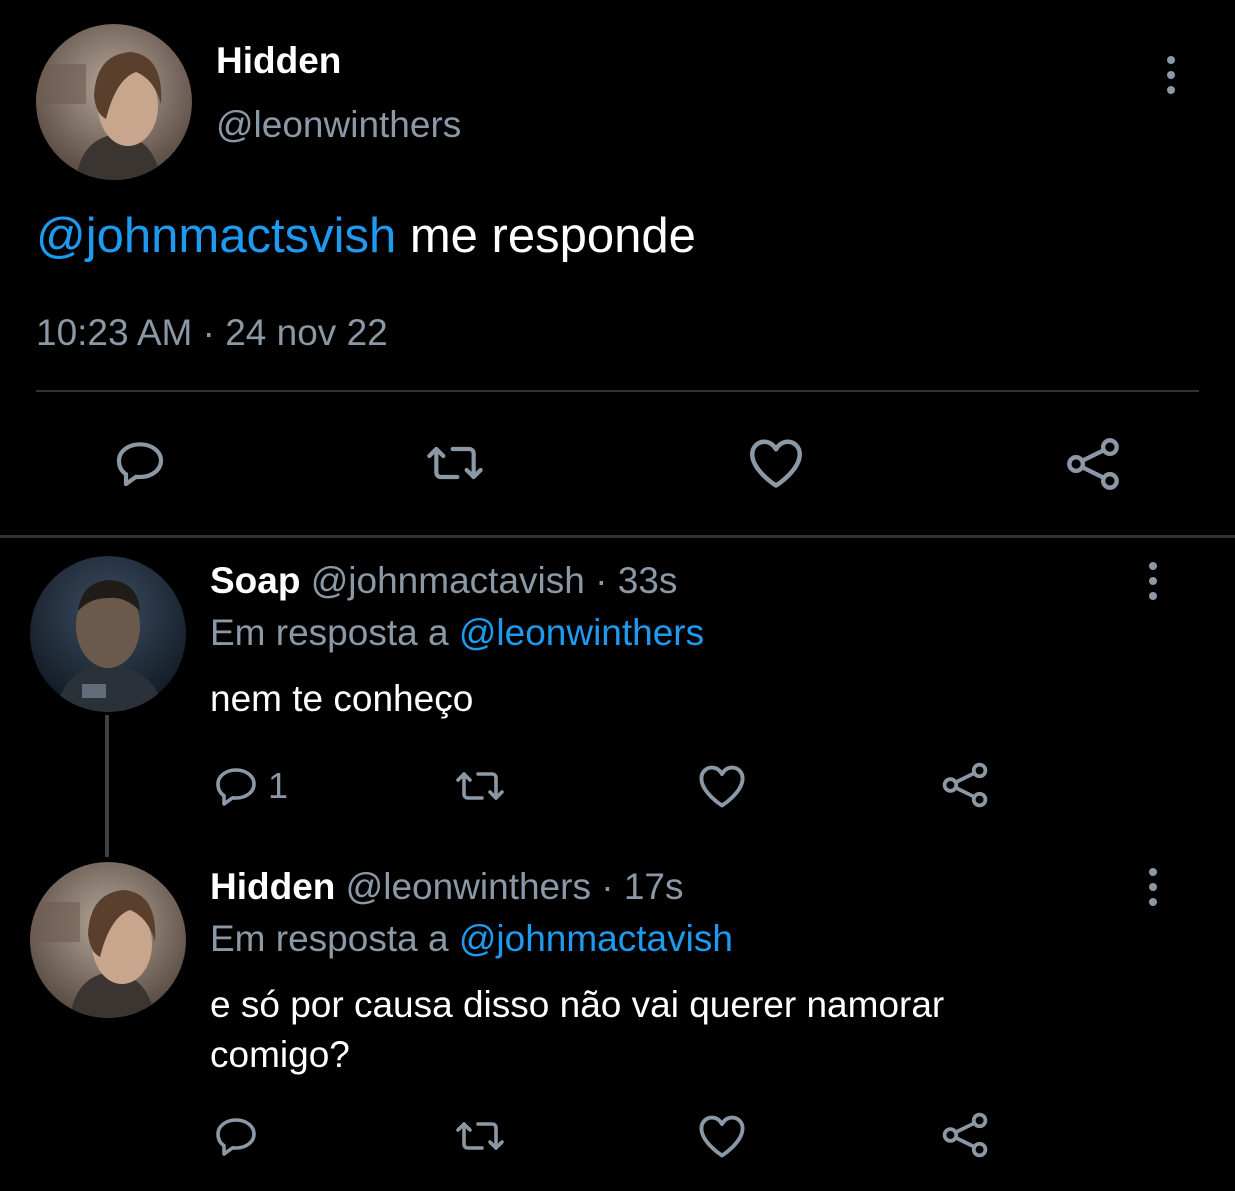  Describe the element at coordinates (642, 886) in the screenshot. I see `tweet-time: · 17s` at that location.